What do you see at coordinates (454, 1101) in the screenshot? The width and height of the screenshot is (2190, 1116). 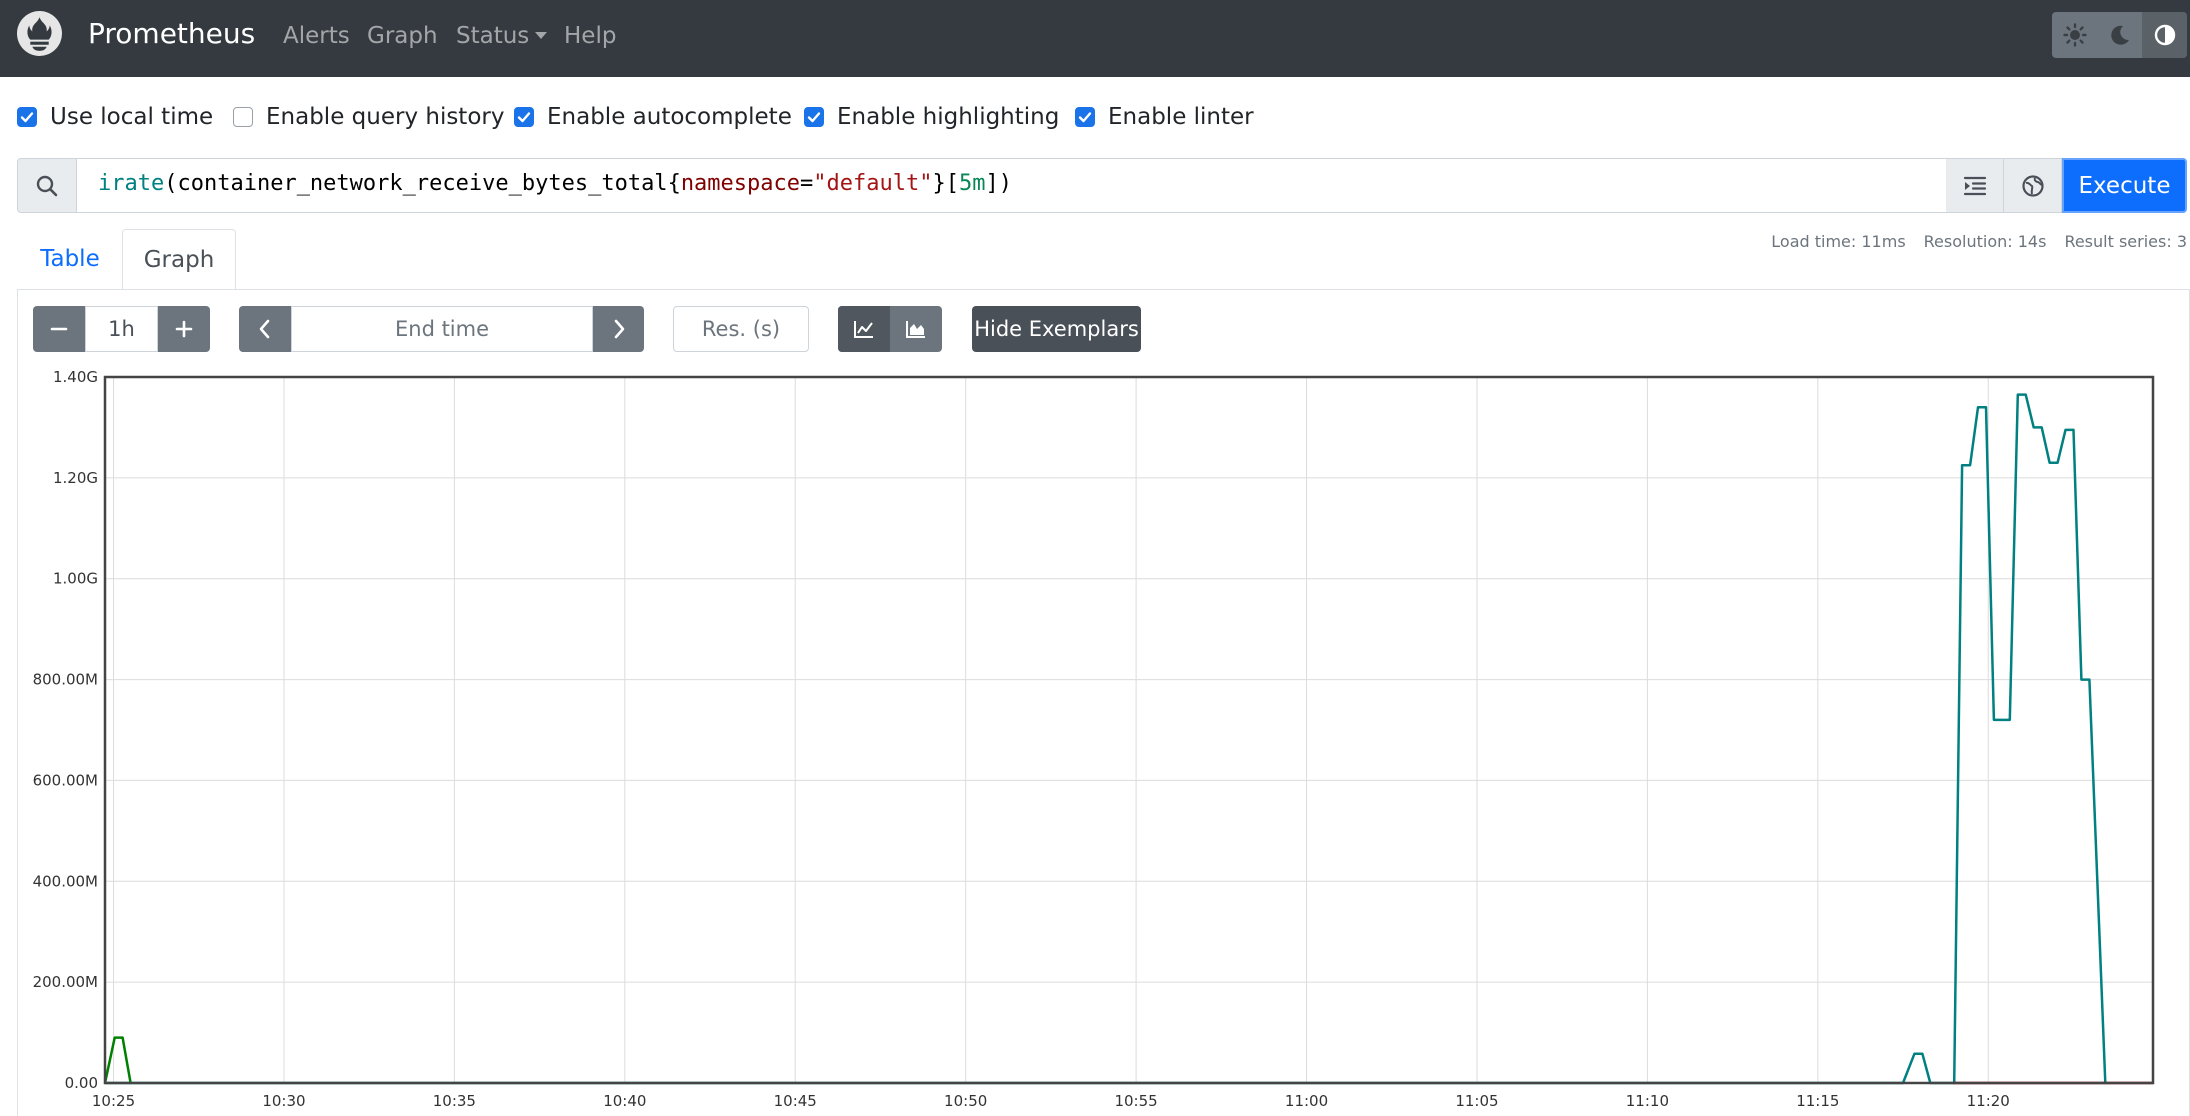 I see `x-tick-label: 10:35` at bounding box center [454, 1101].